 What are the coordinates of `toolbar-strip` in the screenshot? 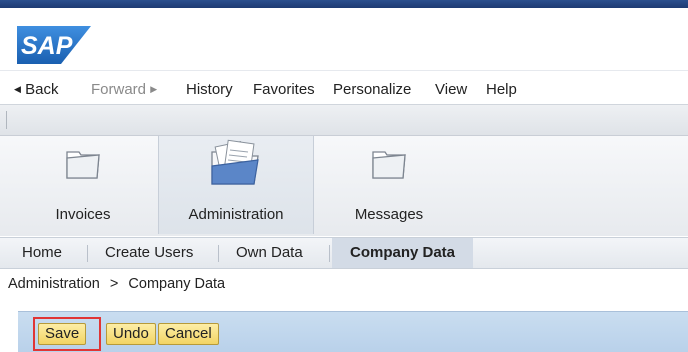 It's located at (344, 120).